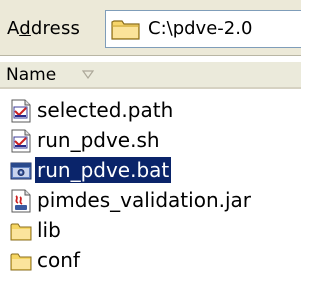 This screenshot has width=320, height=299. Describe the element at coordinates (144, 200) in the screenshot. I see `file-name: pimdes_validation.jar` at that location.